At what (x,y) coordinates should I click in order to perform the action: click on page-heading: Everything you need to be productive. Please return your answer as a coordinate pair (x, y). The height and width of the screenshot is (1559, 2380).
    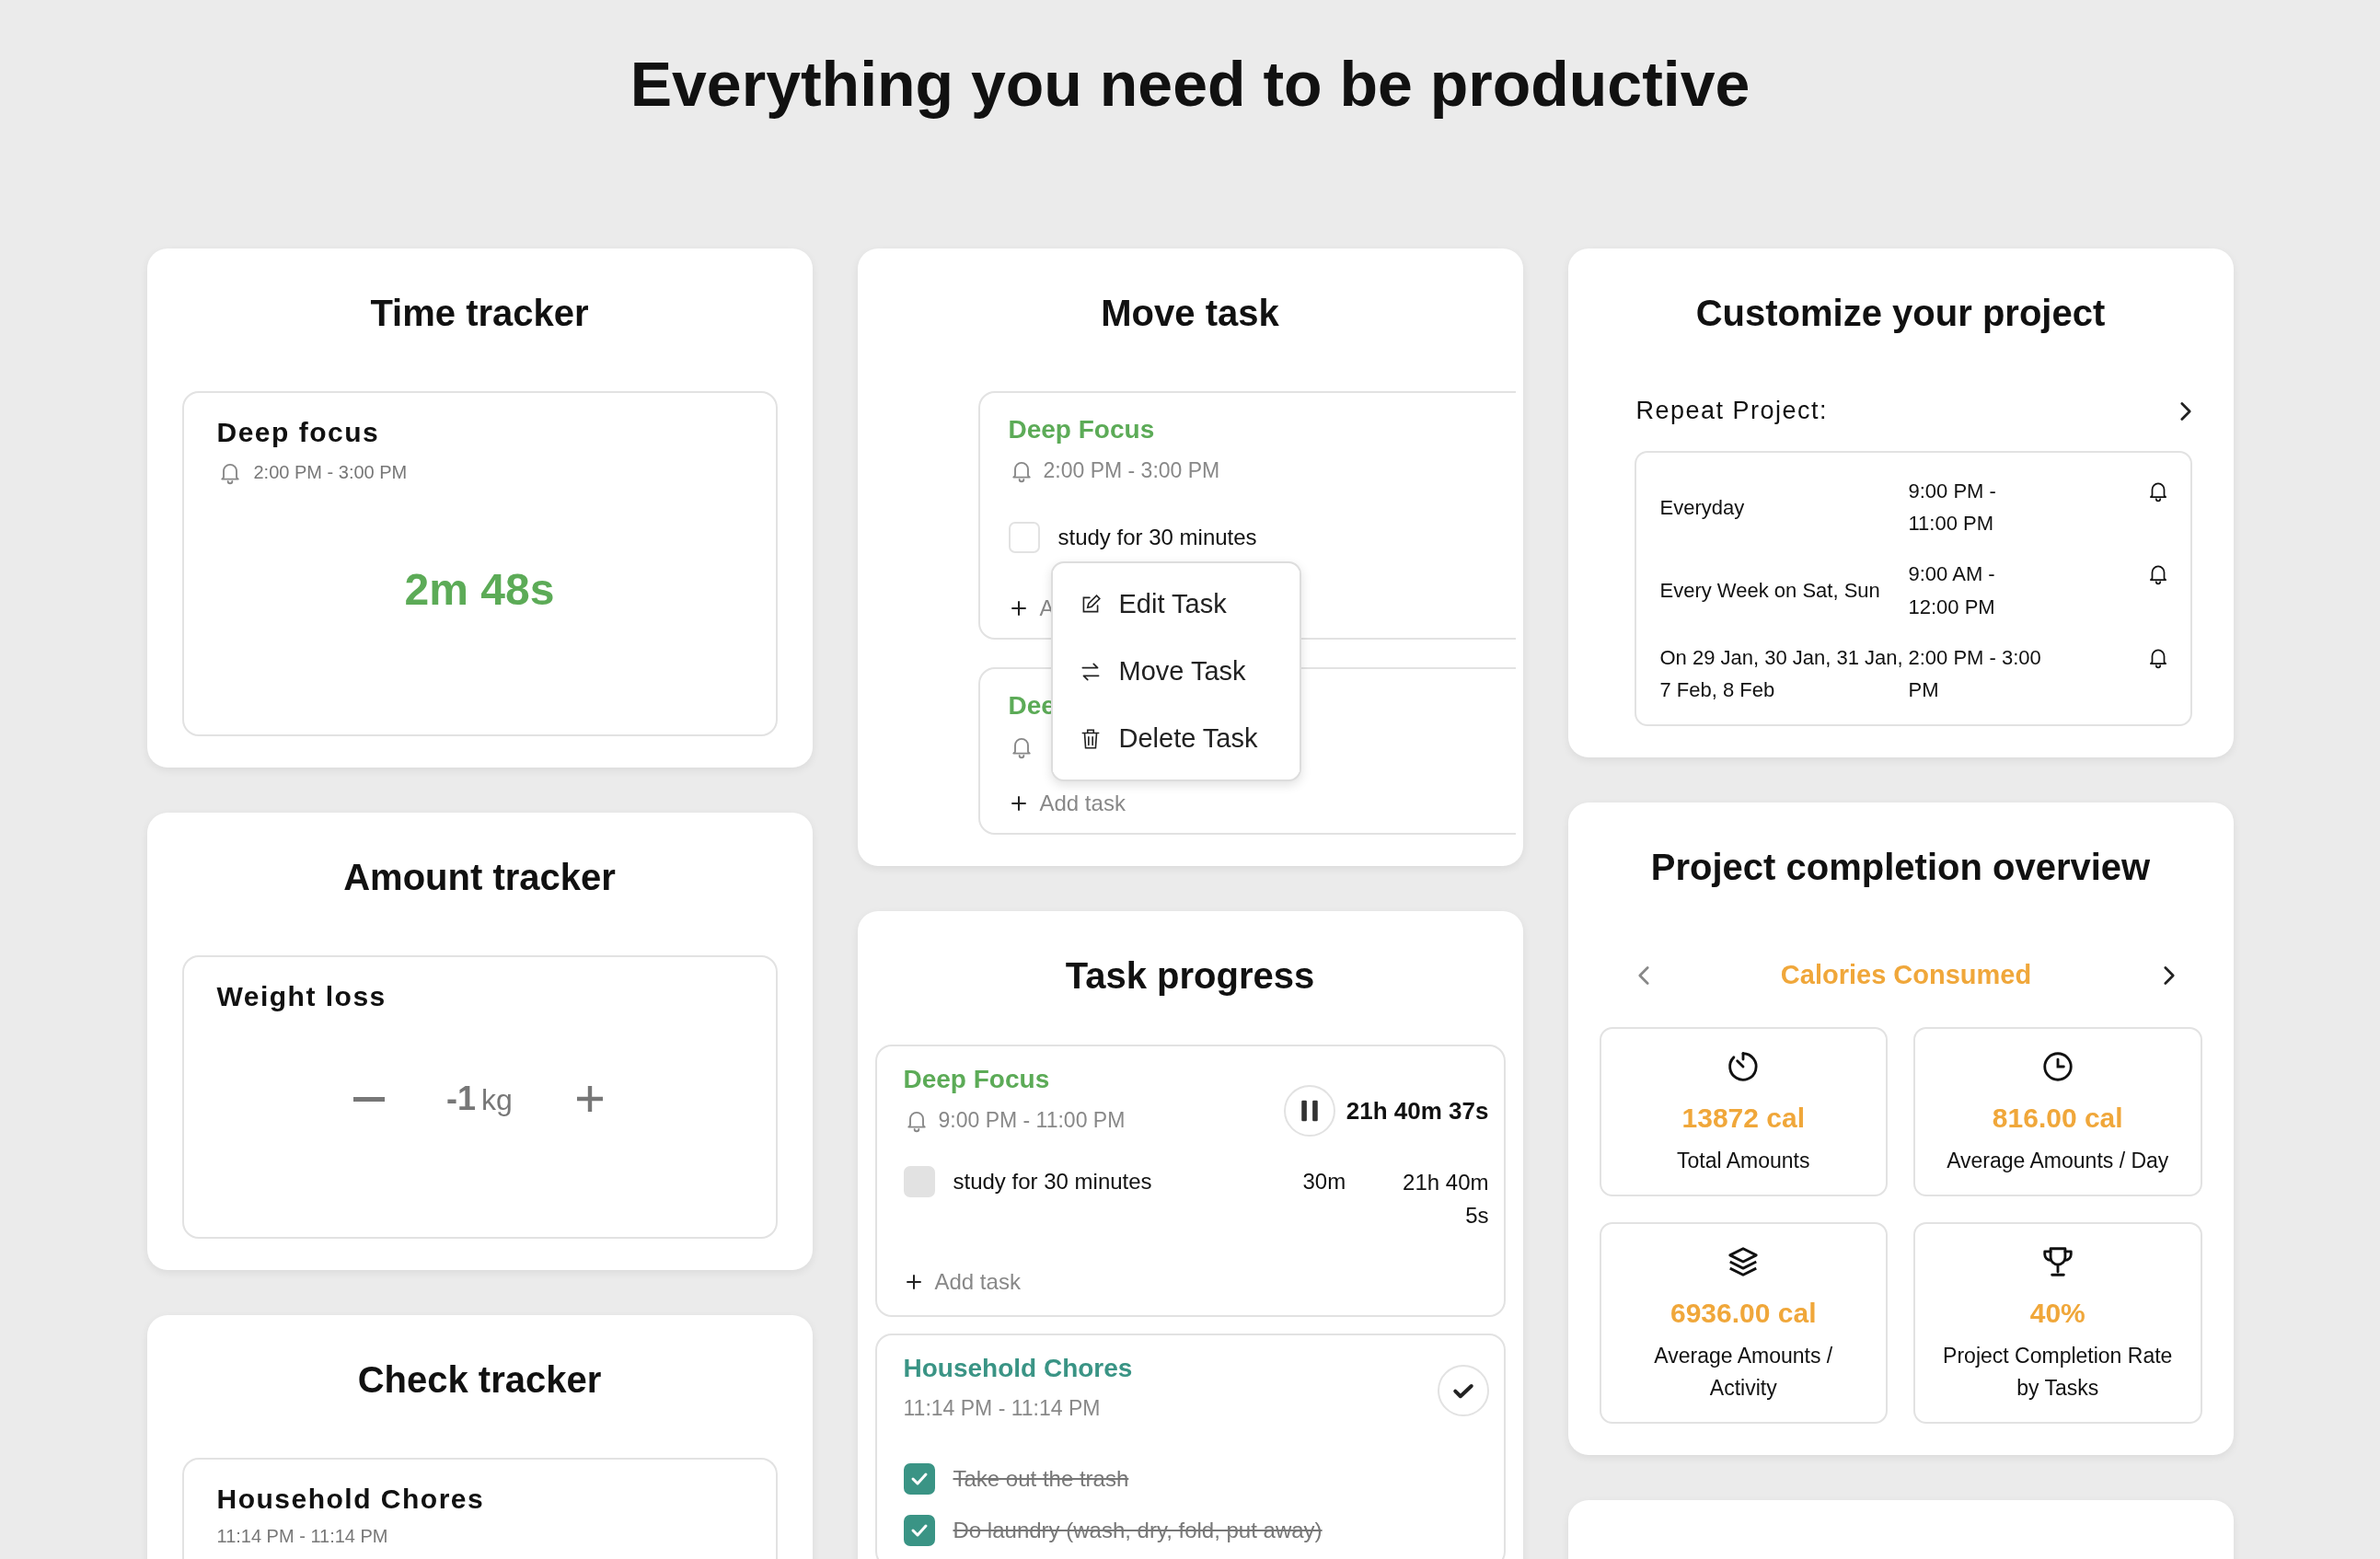
    Looking at the image, I should click on (1190, 84).